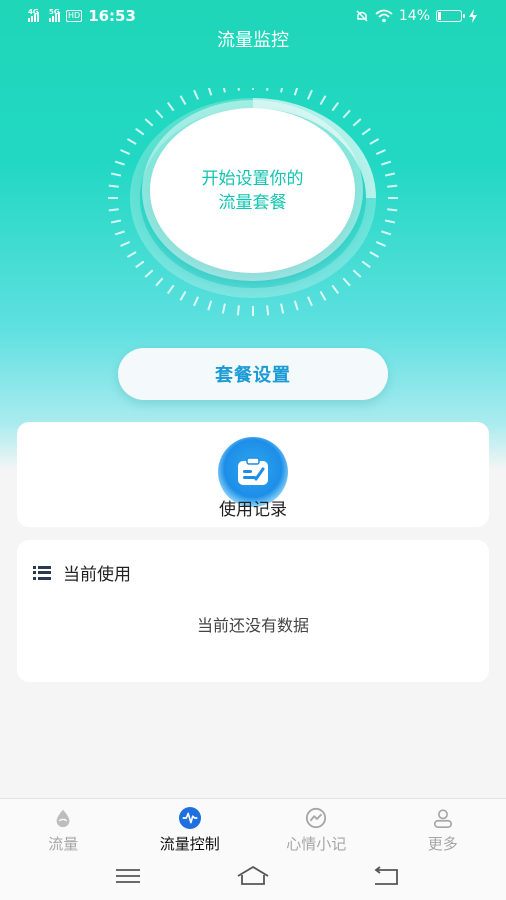 This screenshot has height=900, width=506. I want to click on signal-icon: 4G, so click(33, 15).